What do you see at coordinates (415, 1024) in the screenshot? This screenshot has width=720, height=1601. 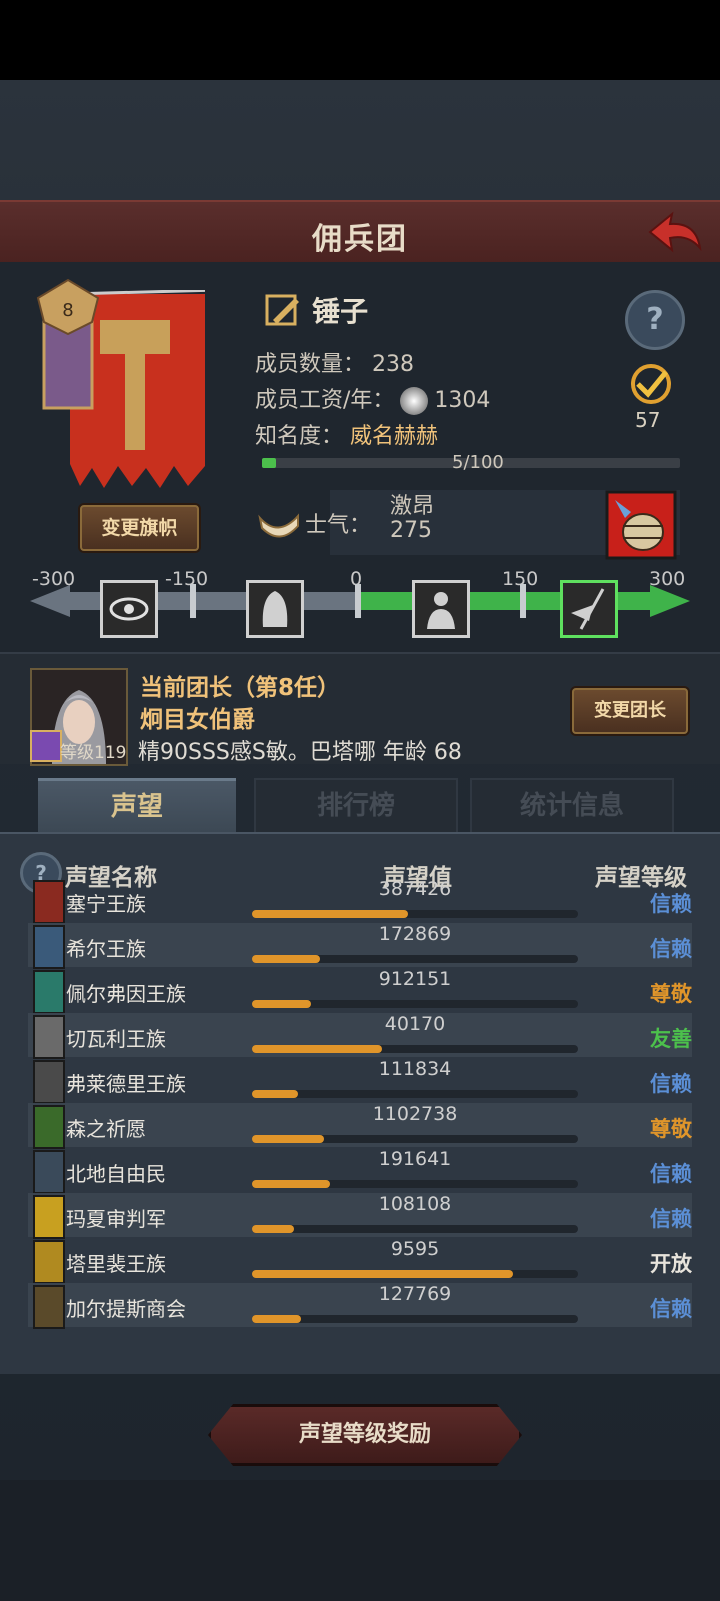 I see `reputation-value: 40170` at bounding box center [415, 1024].